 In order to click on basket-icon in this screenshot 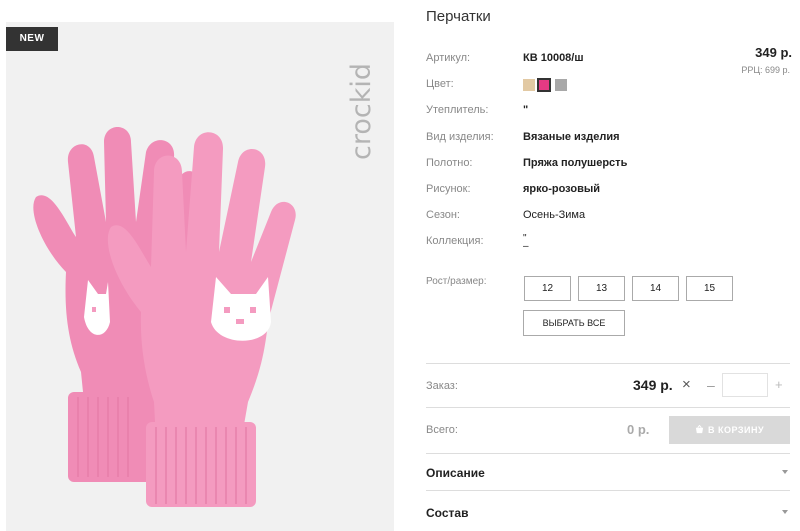, I will do `click(699, 429)`.